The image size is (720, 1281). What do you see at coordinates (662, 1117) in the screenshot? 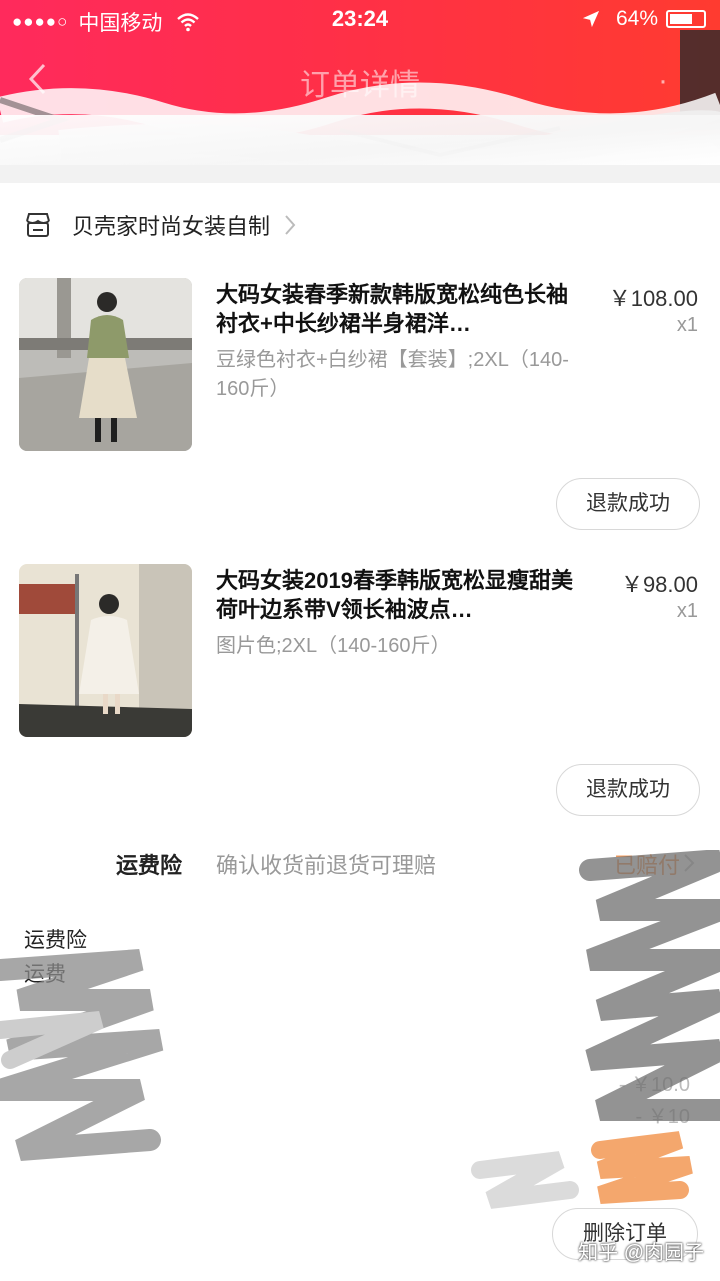
I see `faded-price: - ￥10` at bounding box center [662, 1117].